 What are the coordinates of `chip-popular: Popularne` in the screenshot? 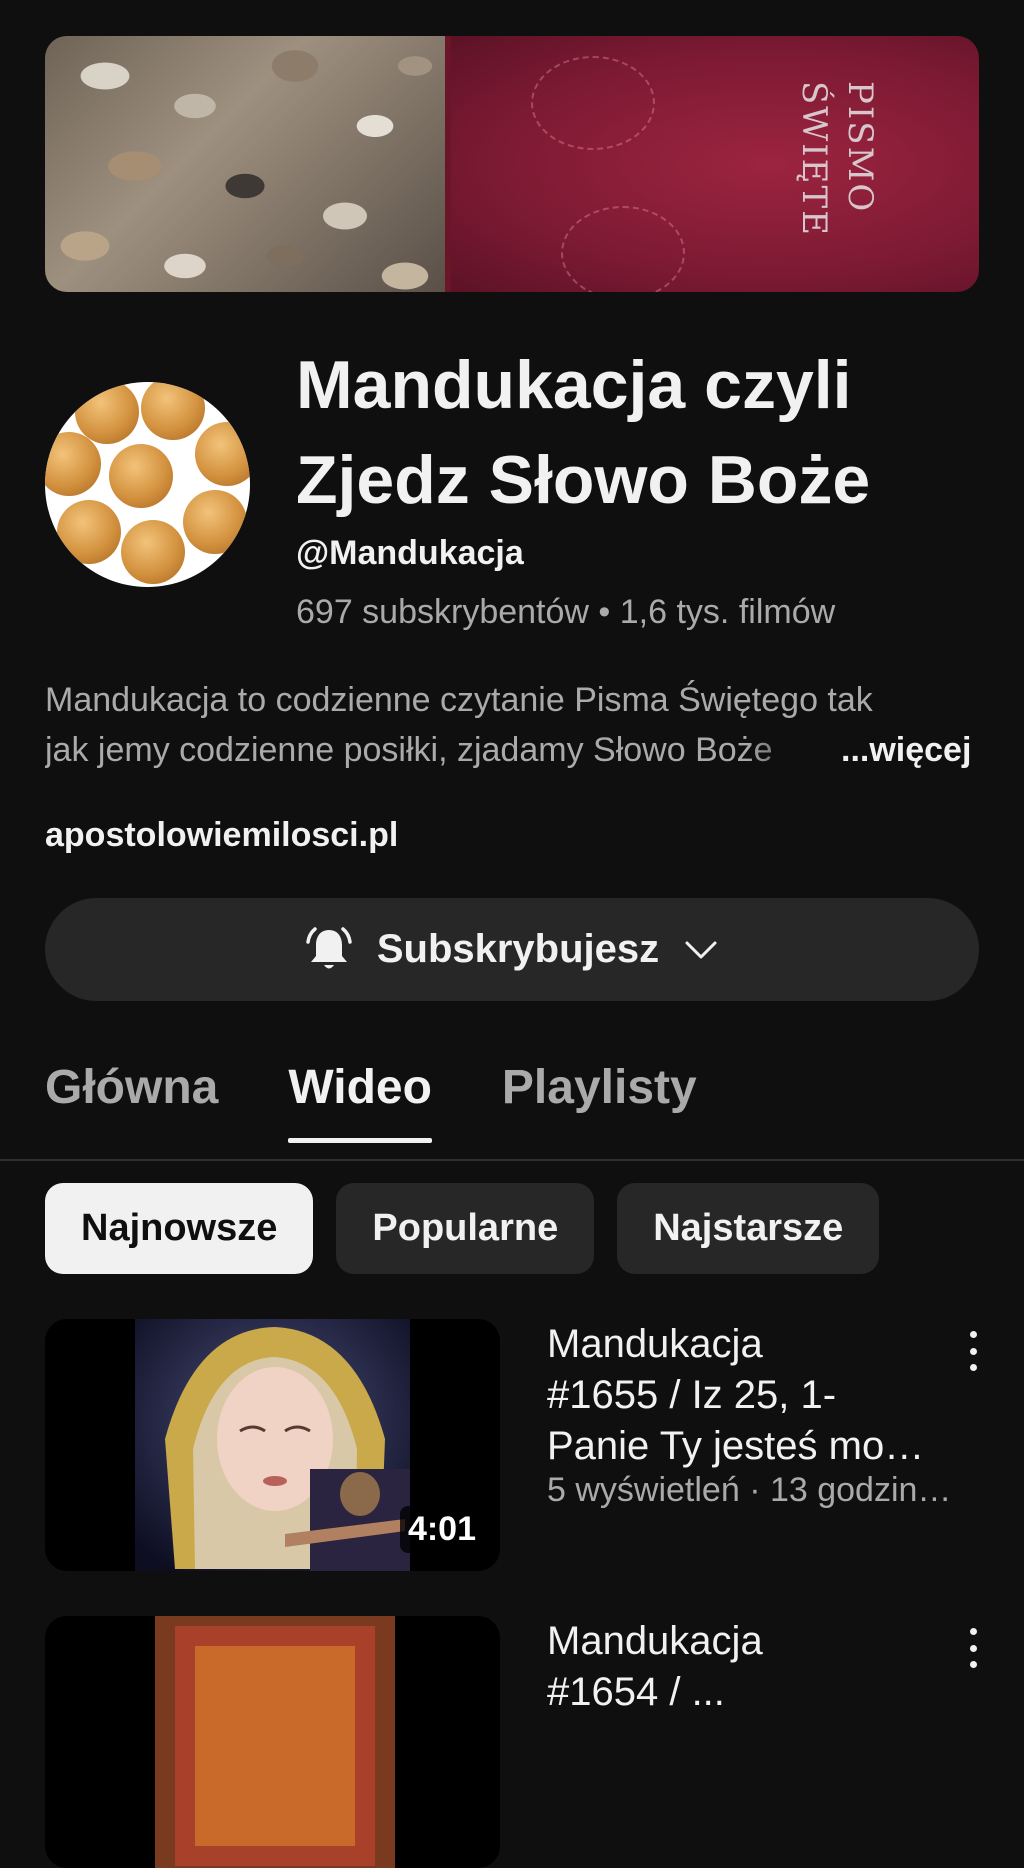 It's located at (465, 1228).